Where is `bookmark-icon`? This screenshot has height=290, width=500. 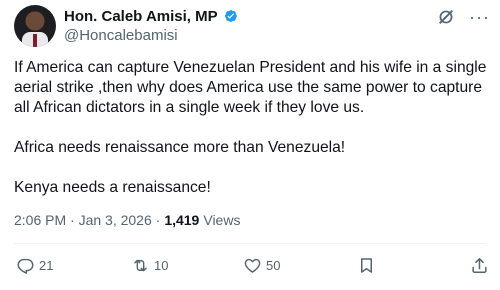 bookmark-icon is located at coordinates (366, 265).